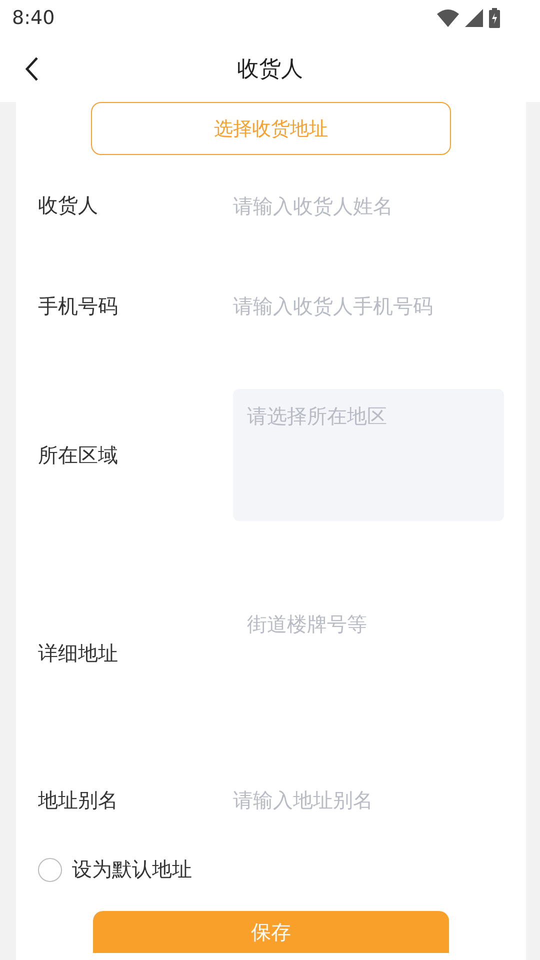 This screenshot has height=960, width=540. Describe the element at coordinates (368, 455) in the screenshot. I see `region-picker: 请选择所在地区` at that location.